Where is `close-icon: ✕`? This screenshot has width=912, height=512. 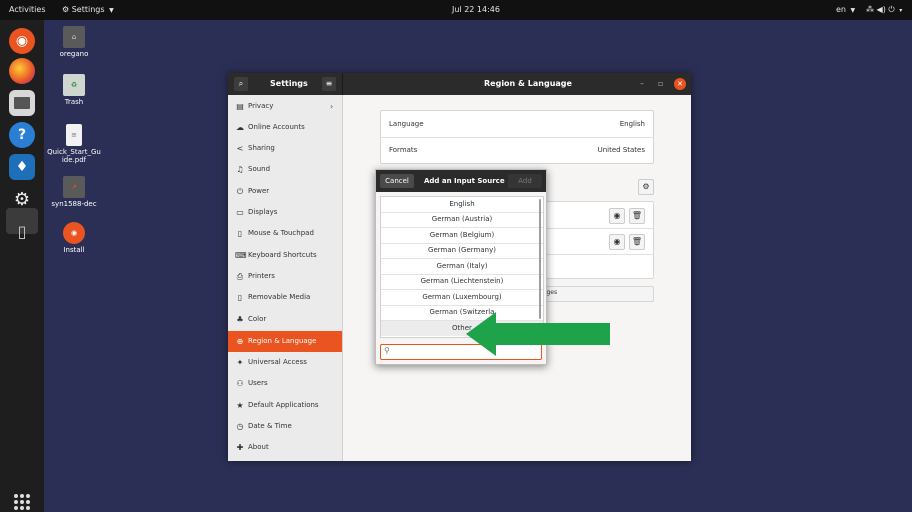
close-icon: ✕ is located at coordinates (680, 84).